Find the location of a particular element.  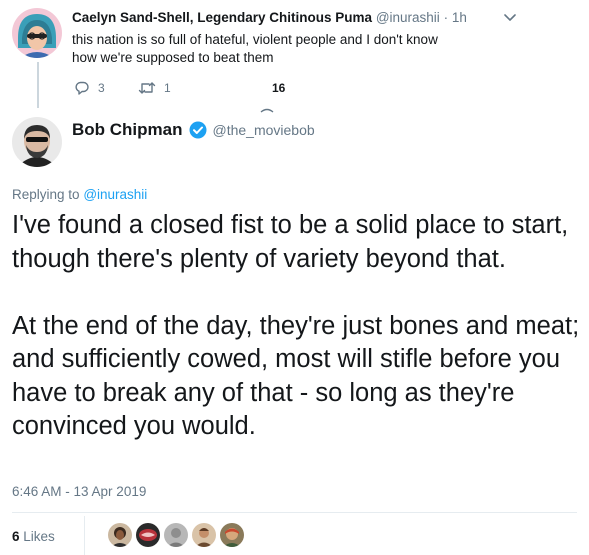

likes-stat: 6 Likes is located at coordinates (33, 536).